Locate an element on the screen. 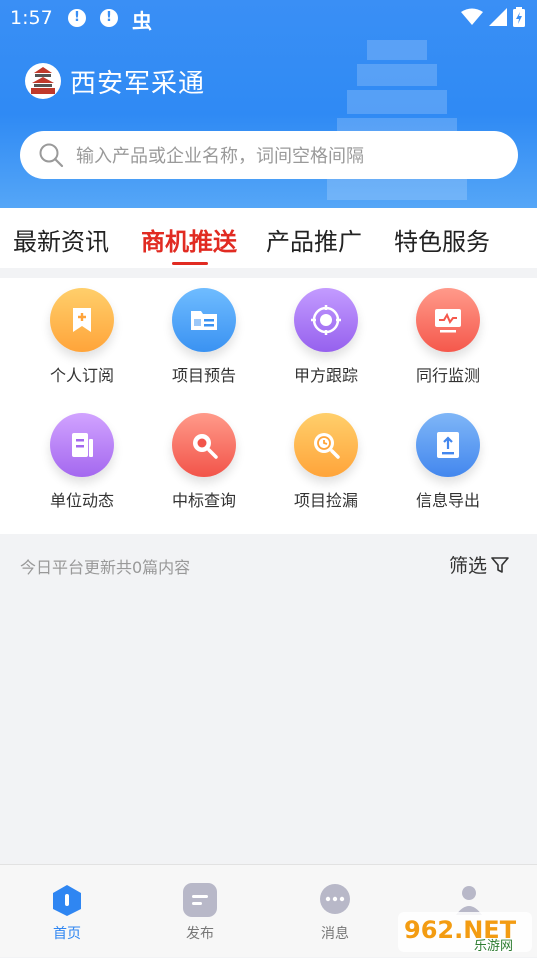 The height and width of the screenshot is (958, 537). filter-button: 筛选 is located at coordinates (479, 564).